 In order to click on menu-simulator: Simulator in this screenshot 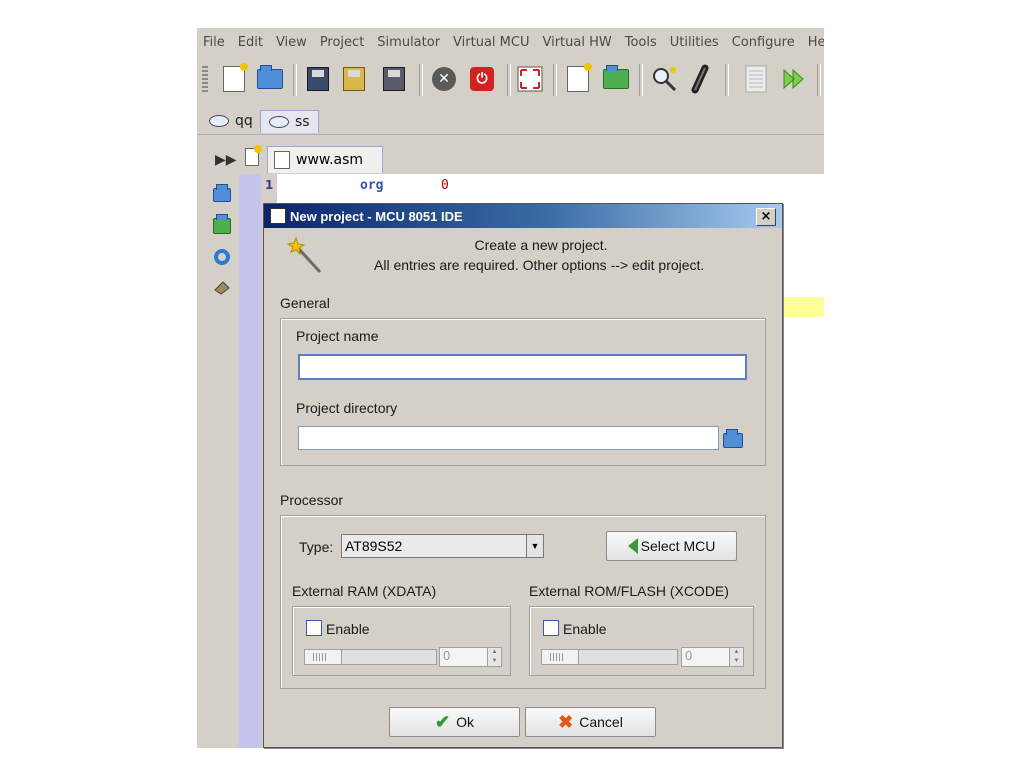, I will do `click(409, 42)`.